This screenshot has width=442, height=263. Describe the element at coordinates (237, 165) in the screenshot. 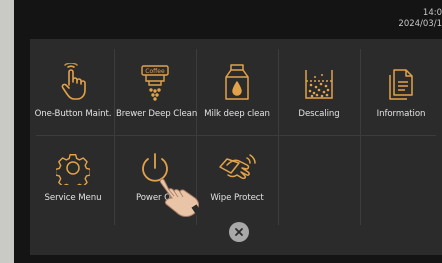

I see `wipe-hand-icon` at that location.